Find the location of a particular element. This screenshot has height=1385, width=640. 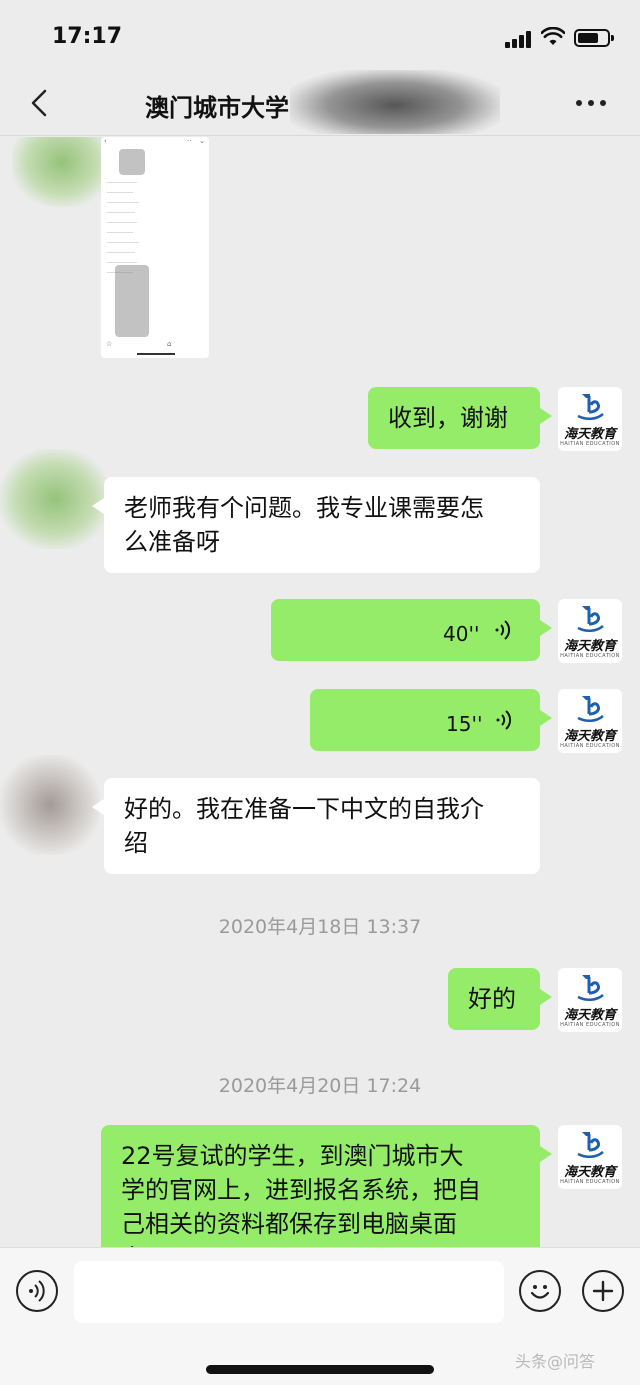

plus-icon is located at coordinates (603, 1291).